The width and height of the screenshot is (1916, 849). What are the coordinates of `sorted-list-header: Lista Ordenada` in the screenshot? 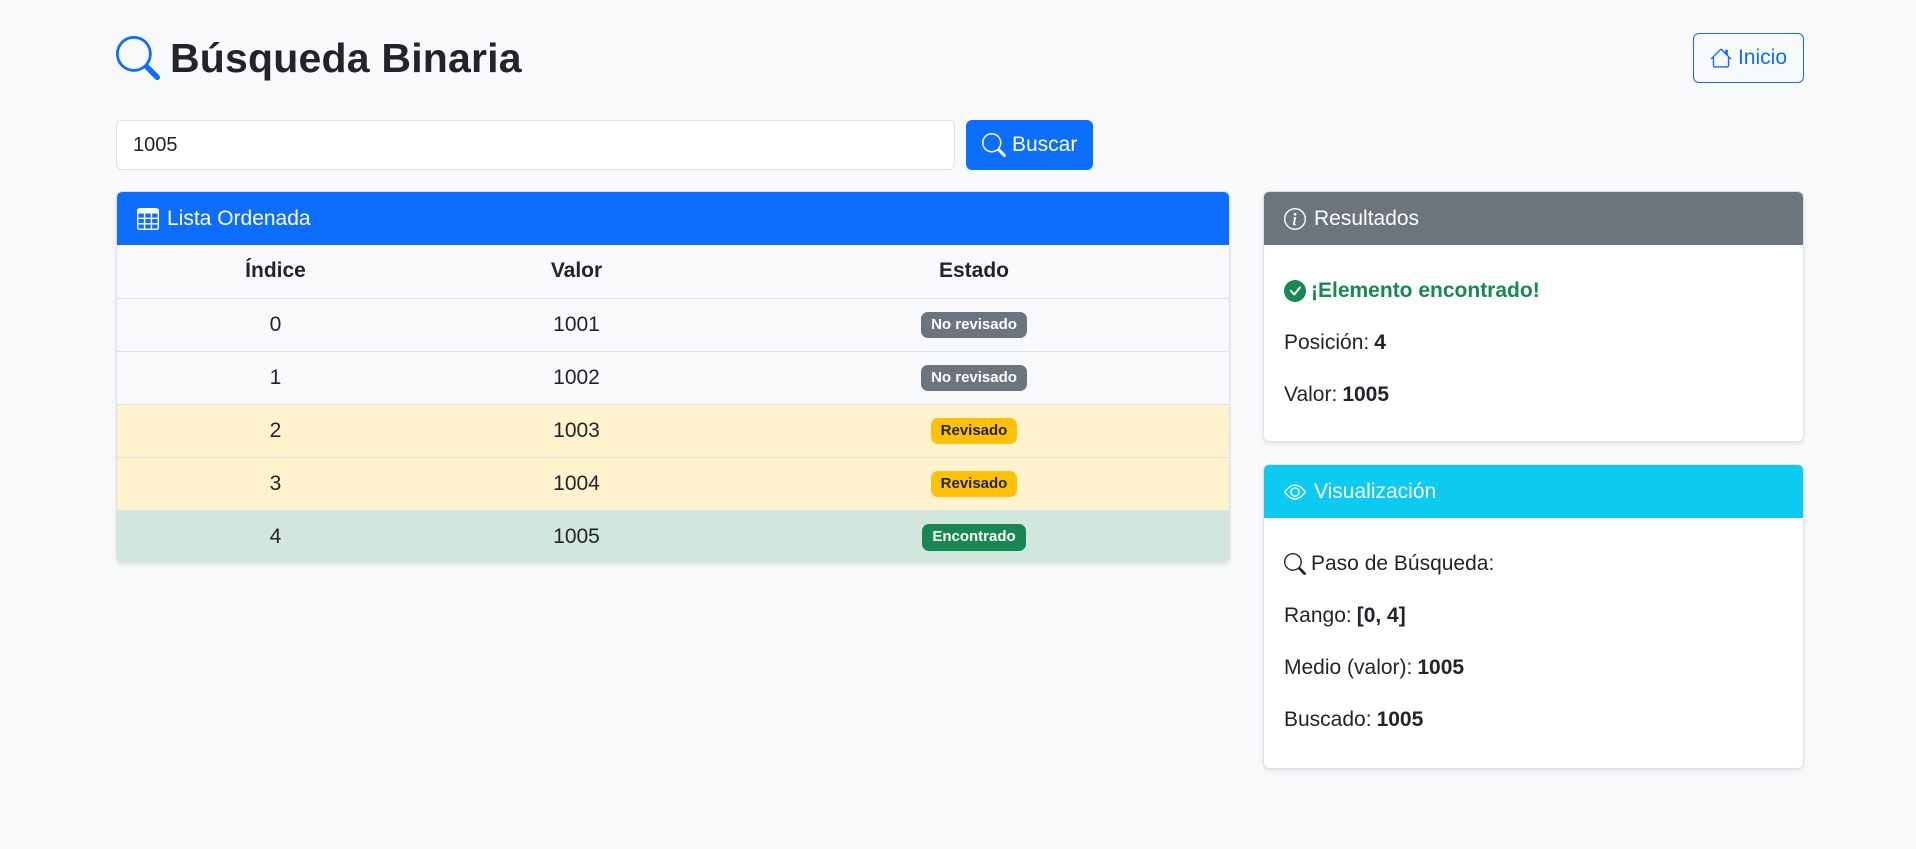 It's located at (673, 218).